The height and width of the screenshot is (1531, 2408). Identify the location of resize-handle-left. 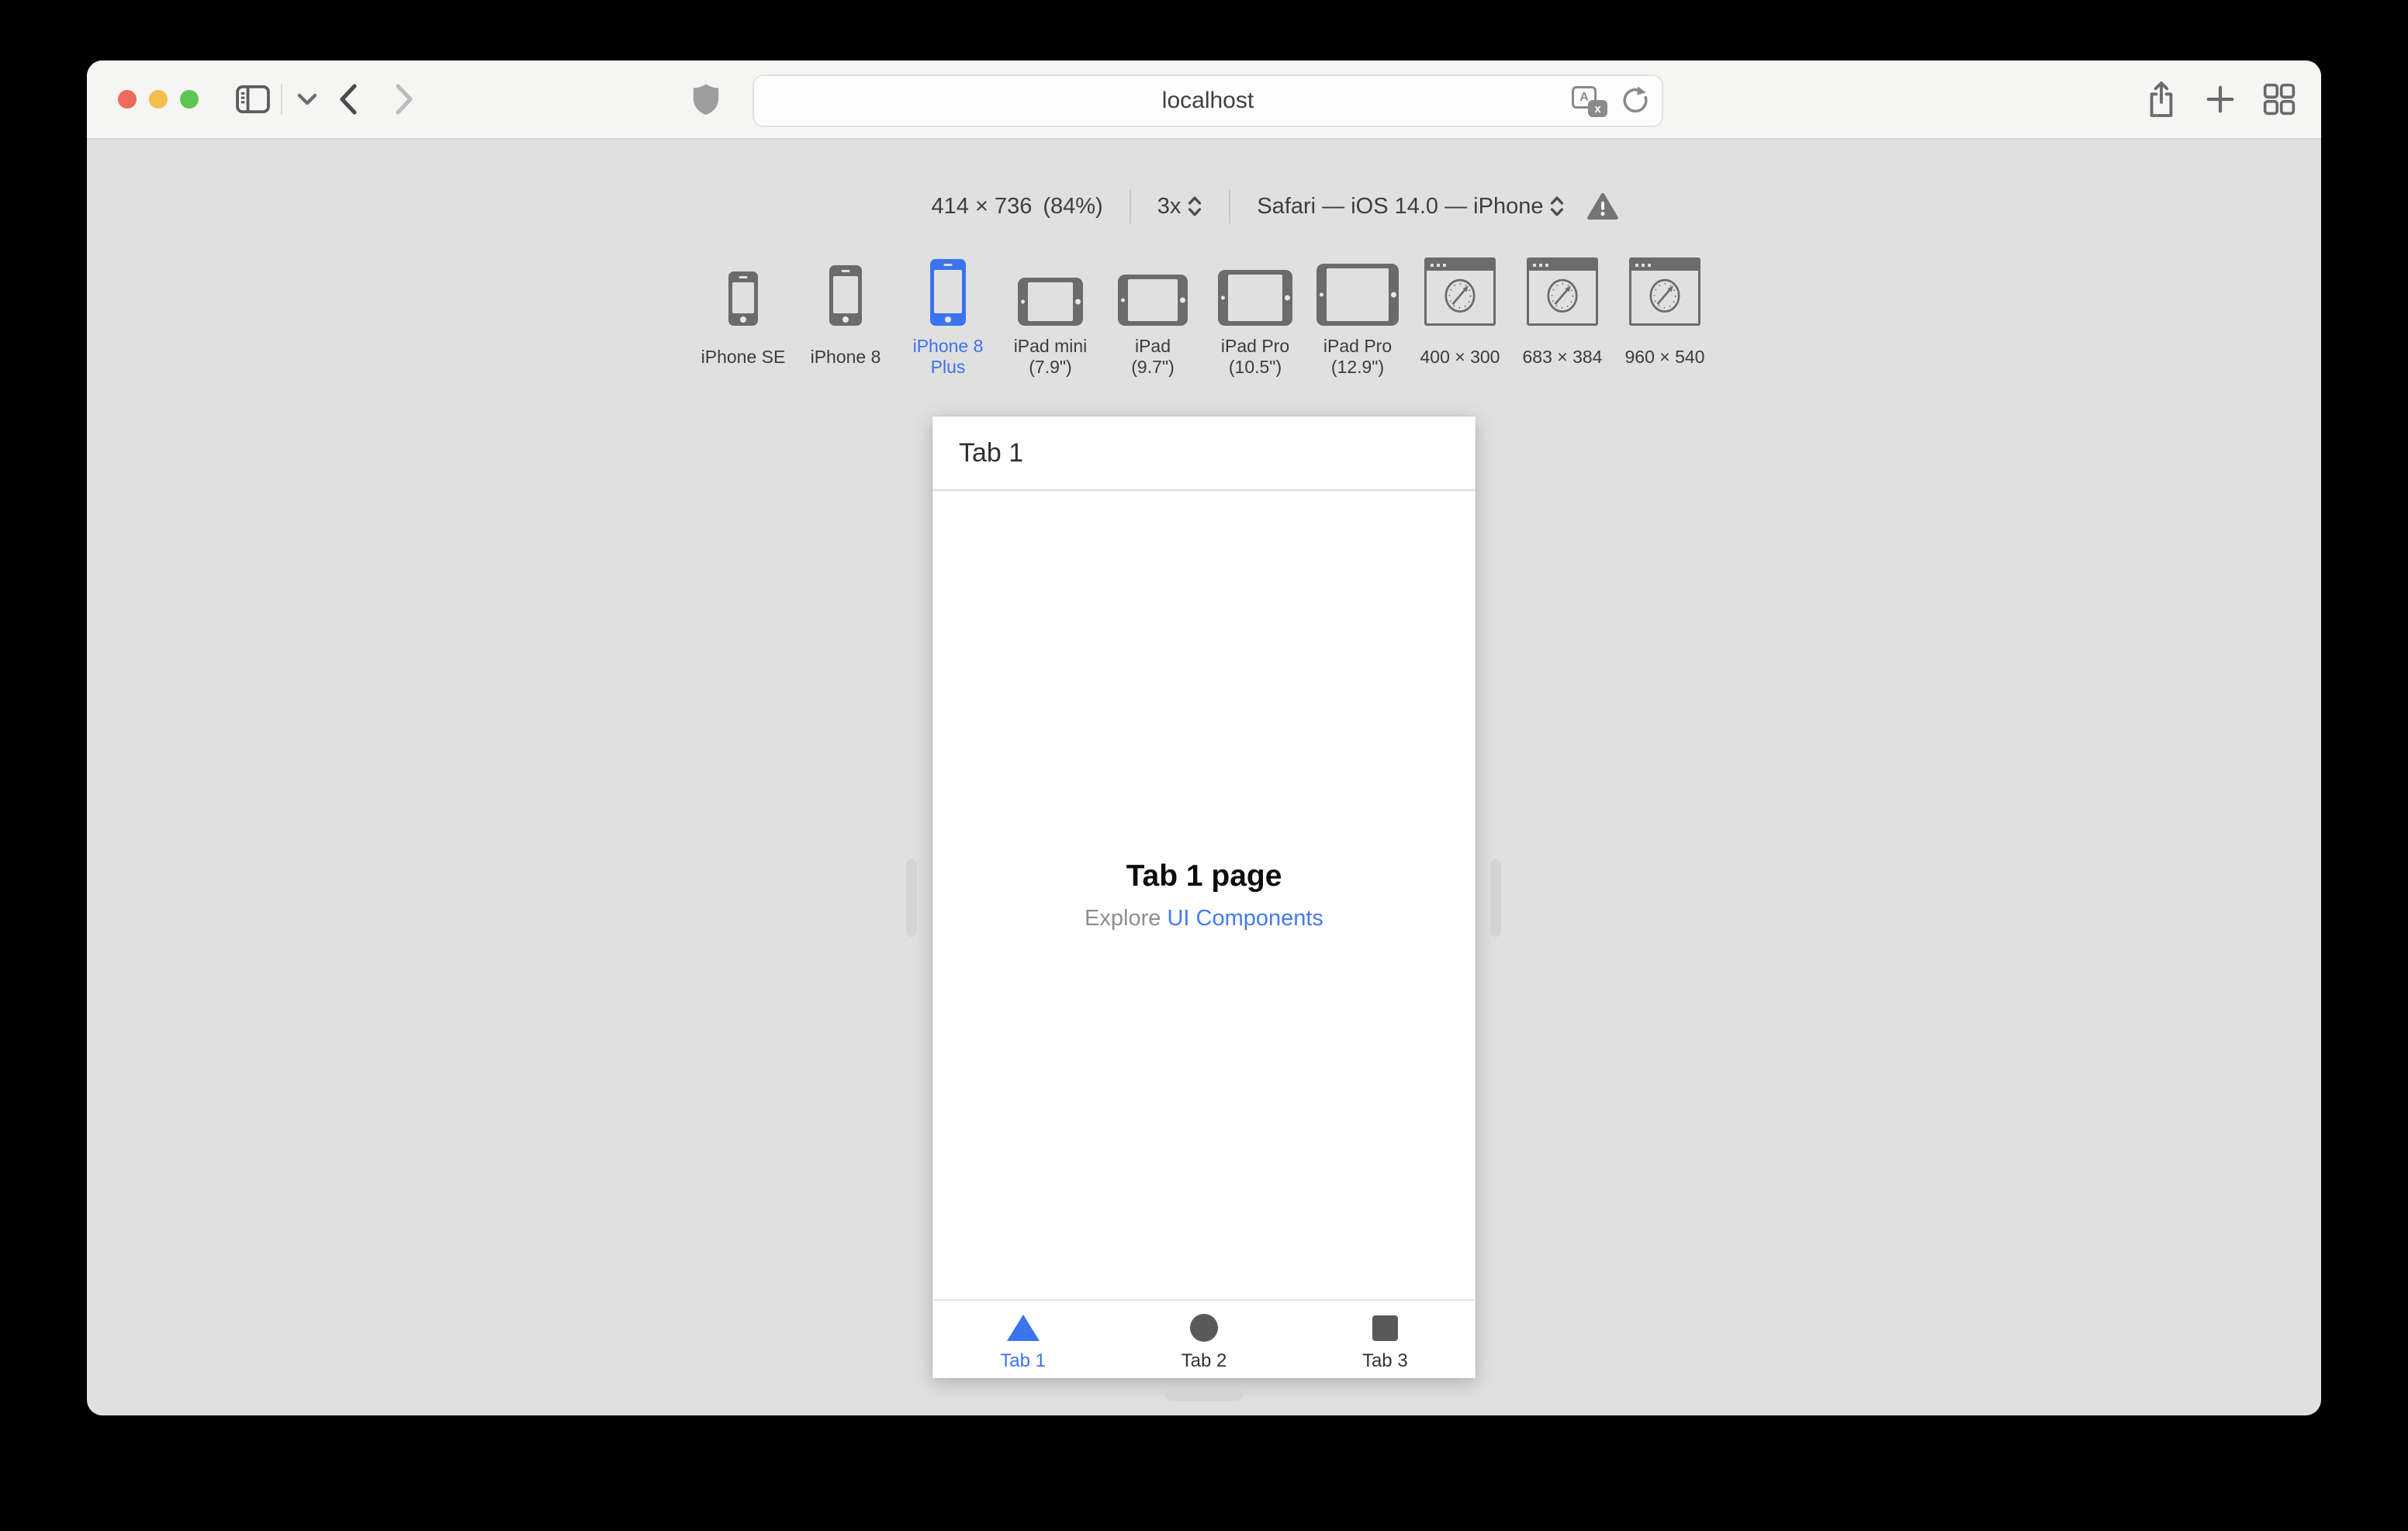
(911, 898).